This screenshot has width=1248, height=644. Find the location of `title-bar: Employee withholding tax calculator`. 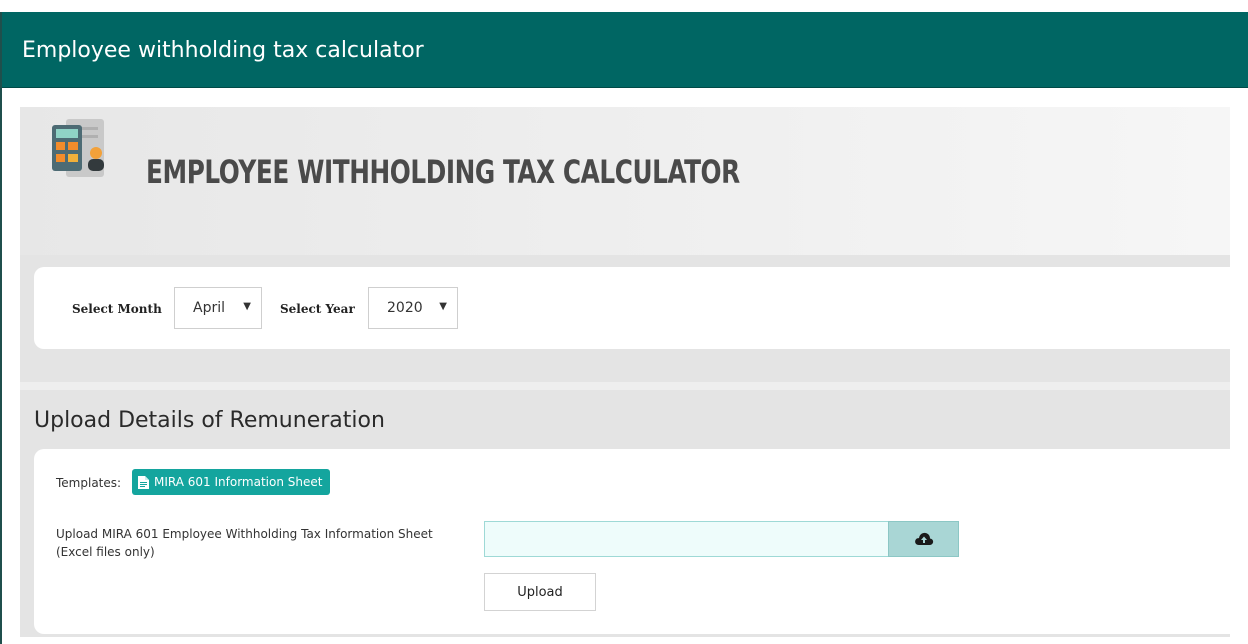

title-bar: Employee withholding tax calculator is located at coordinates (625, 50).